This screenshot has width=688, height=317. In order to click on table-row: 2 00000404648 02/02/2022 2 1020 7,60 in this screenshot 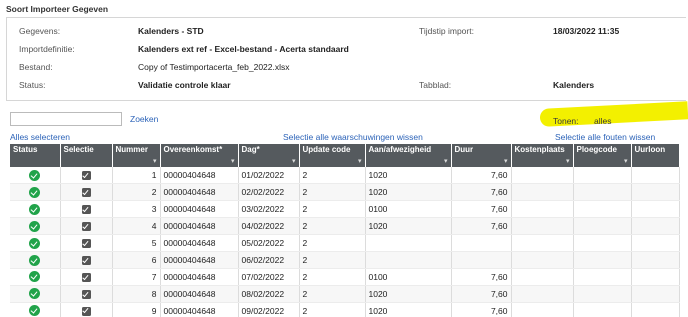, I will do `click(345, 192)`.